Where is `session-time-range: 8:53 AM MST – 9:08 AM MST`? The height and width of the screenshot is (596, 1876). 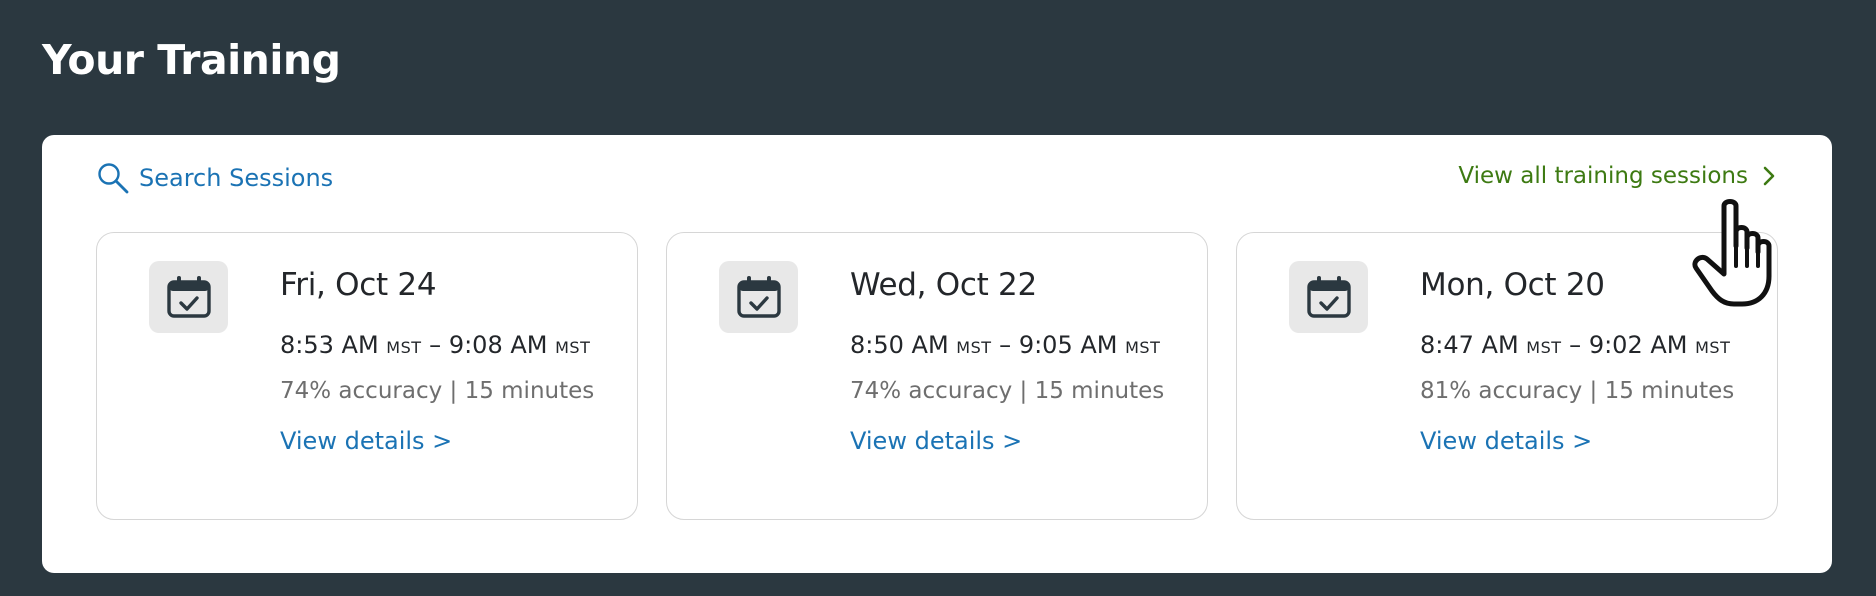 session-time-range: 8:53 AM MST – 9:08 AM MST is located at coordinates (435, 345).